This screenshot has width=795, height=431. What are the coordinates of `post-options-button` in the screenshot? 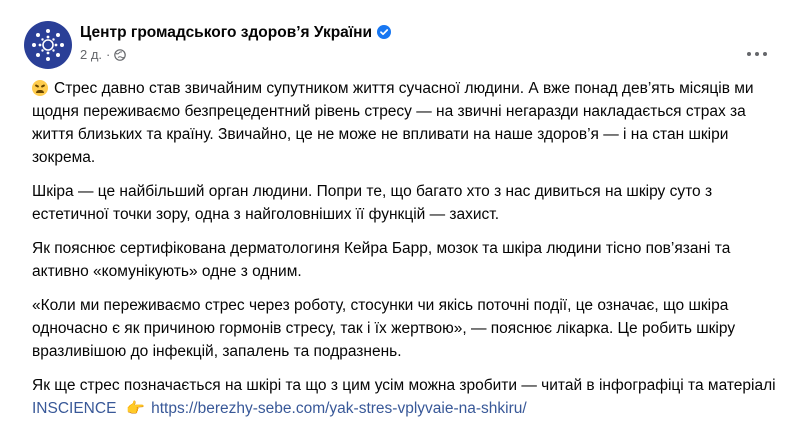 It's located at (757, 54).